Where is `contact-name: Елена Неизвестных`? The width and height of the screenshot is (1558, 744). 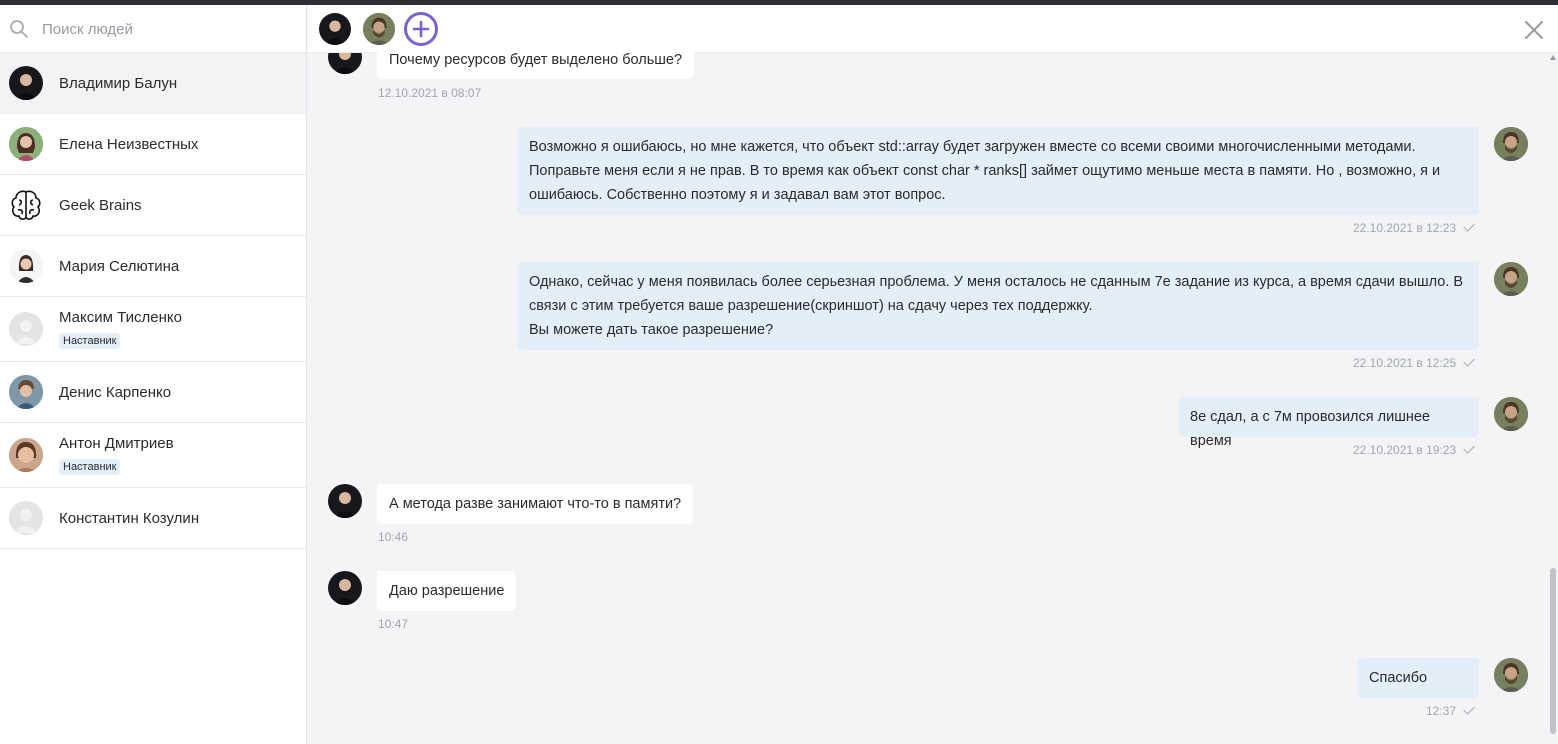
contact-name: Елена Неизвестных is located at coordinates (129, 144).